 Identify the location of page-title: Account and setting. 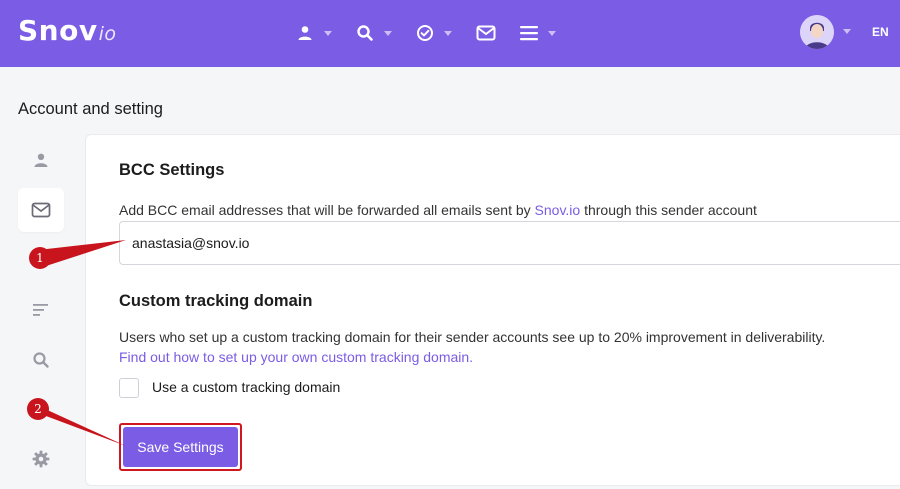
(90, 109).